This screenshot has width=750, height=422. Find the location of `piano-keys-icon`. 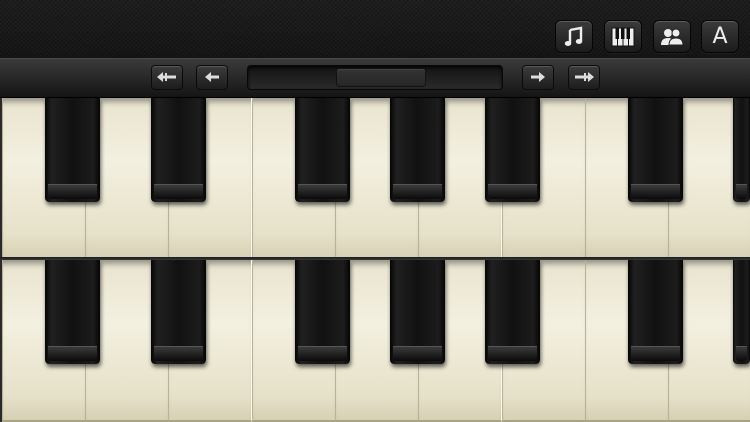

piano-keys-icon is located at coordinates (623, 37).